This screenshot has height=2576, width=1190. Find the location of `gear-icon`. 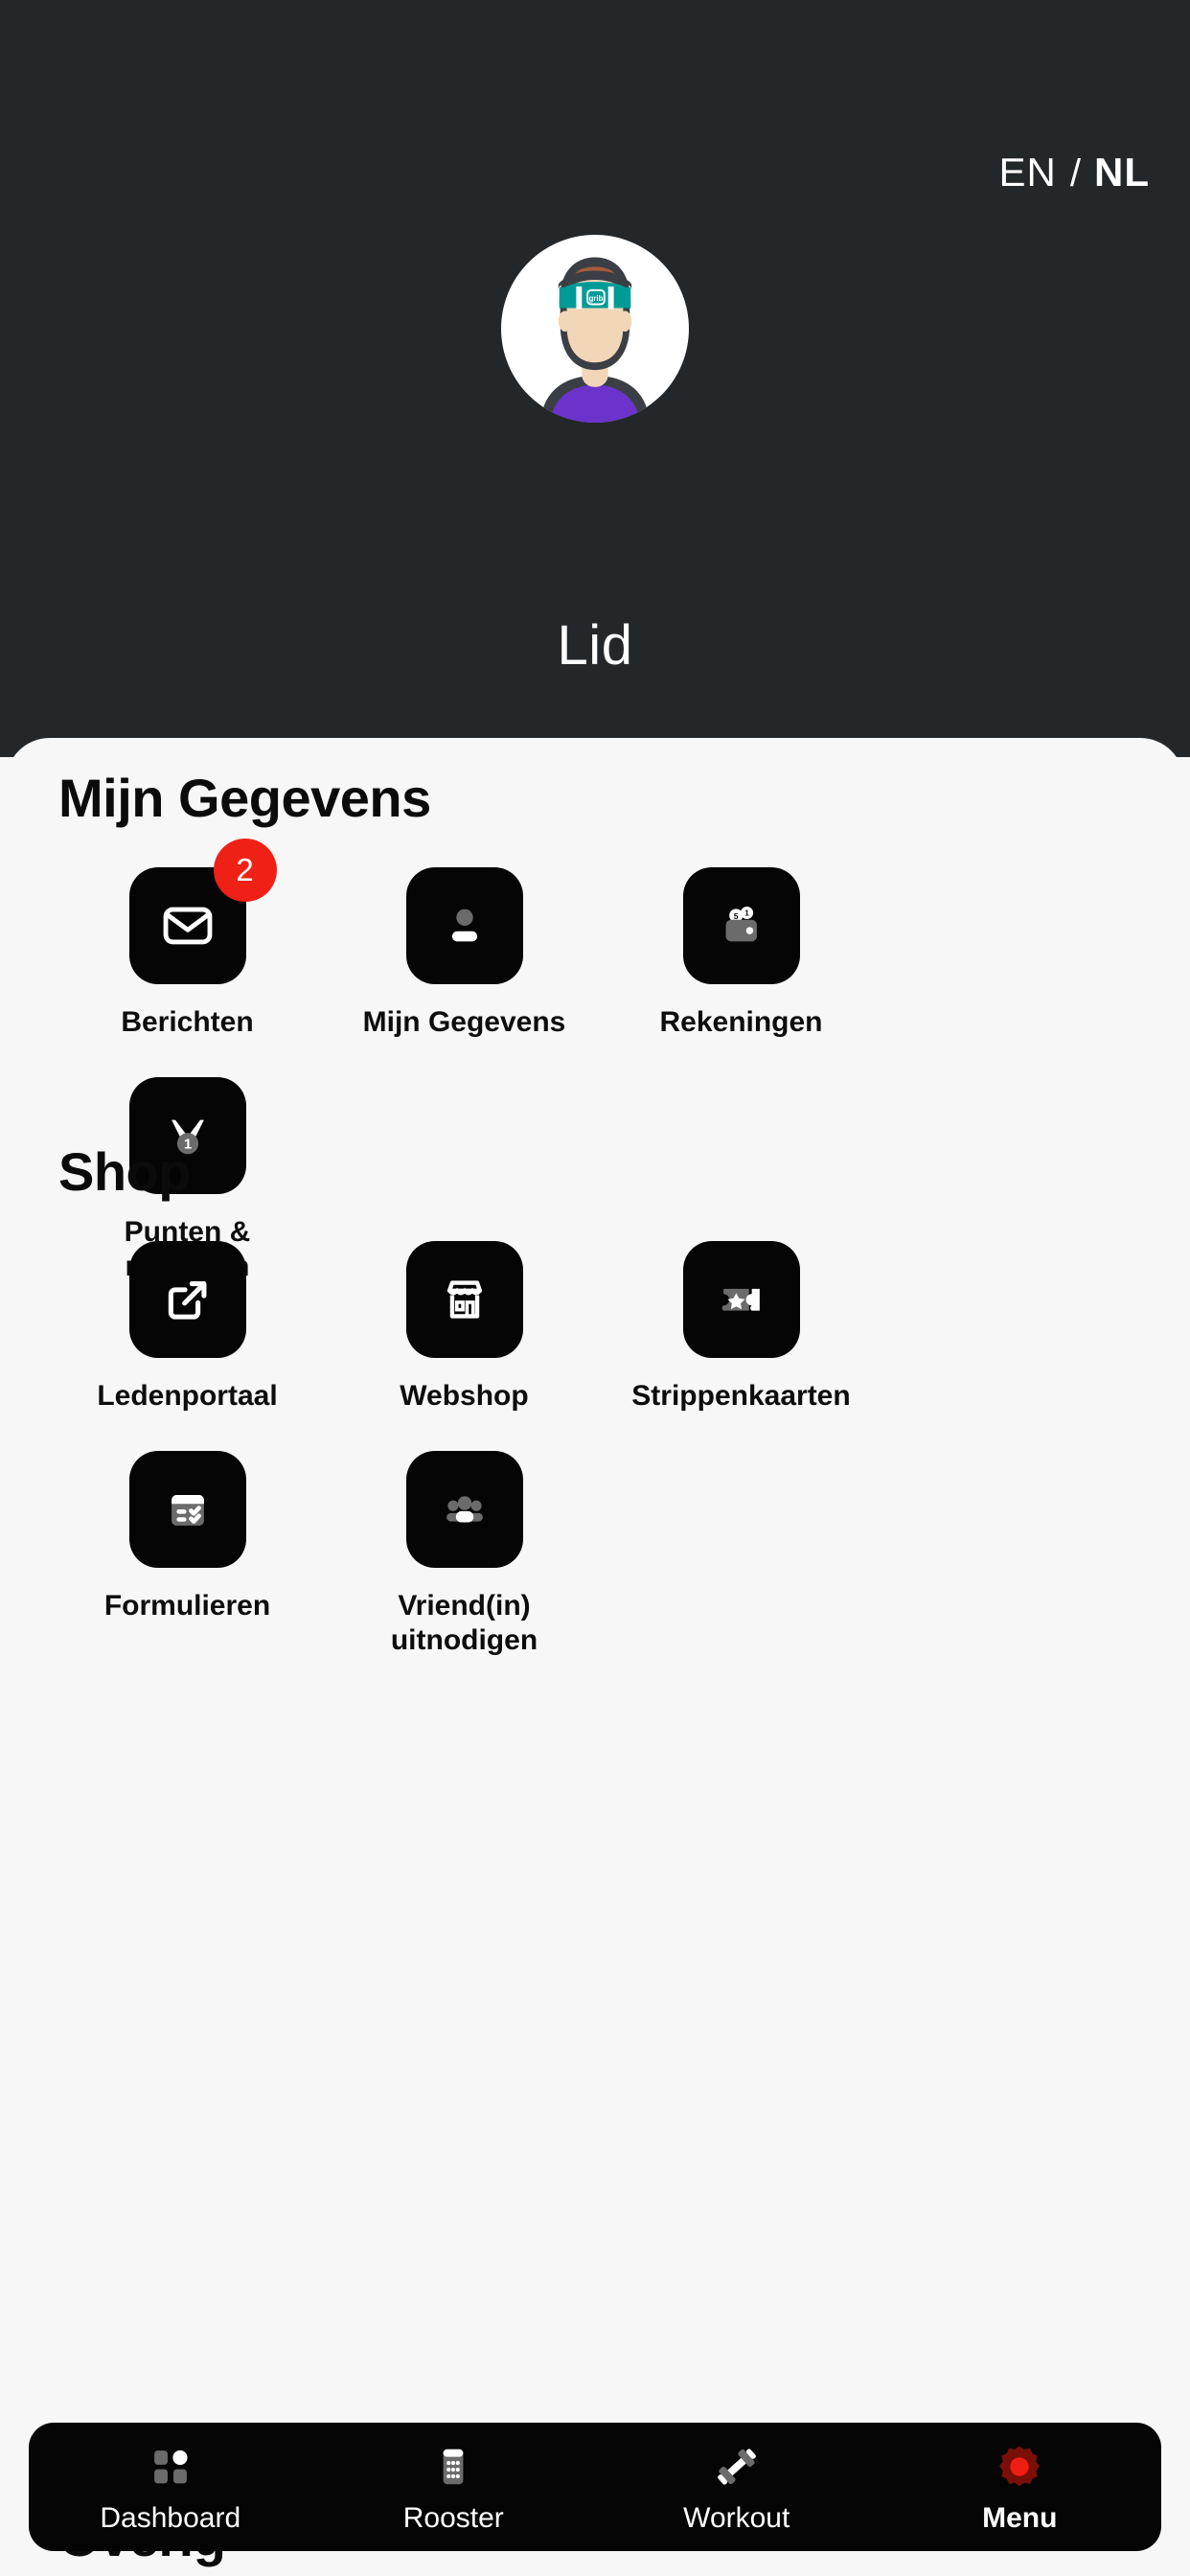

gear-icon is located at coordinates (1020, 2465).